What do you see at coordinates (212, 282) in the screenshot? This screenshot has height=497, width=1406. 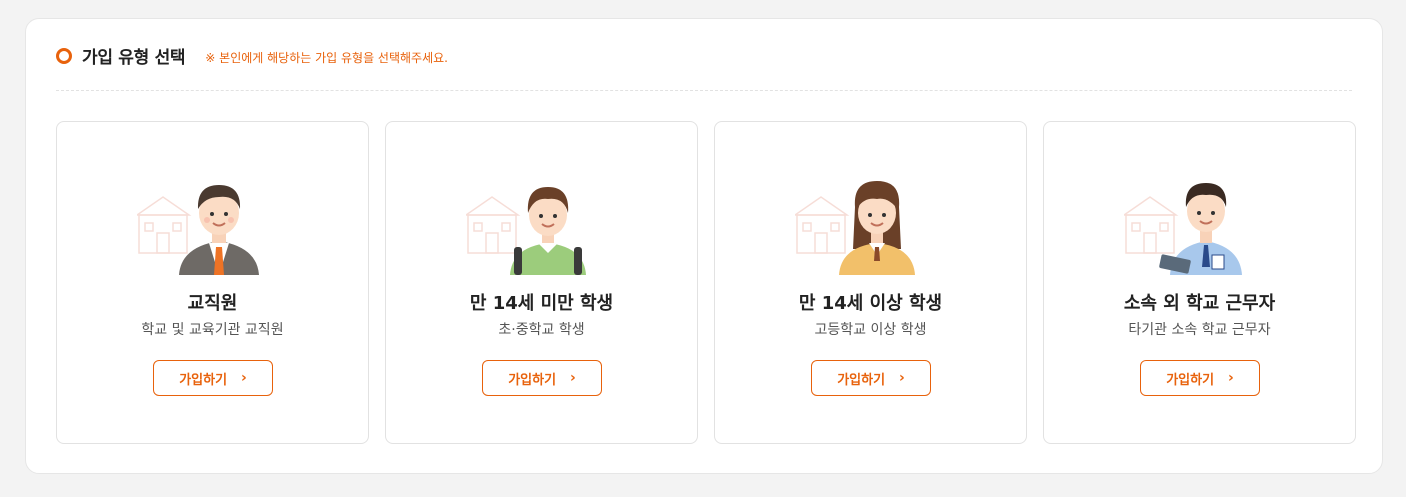 I see `card-teacher: 교직원 학교 및 교육기관 교직원 가입하기 ›` at bounding box center [212, 282].